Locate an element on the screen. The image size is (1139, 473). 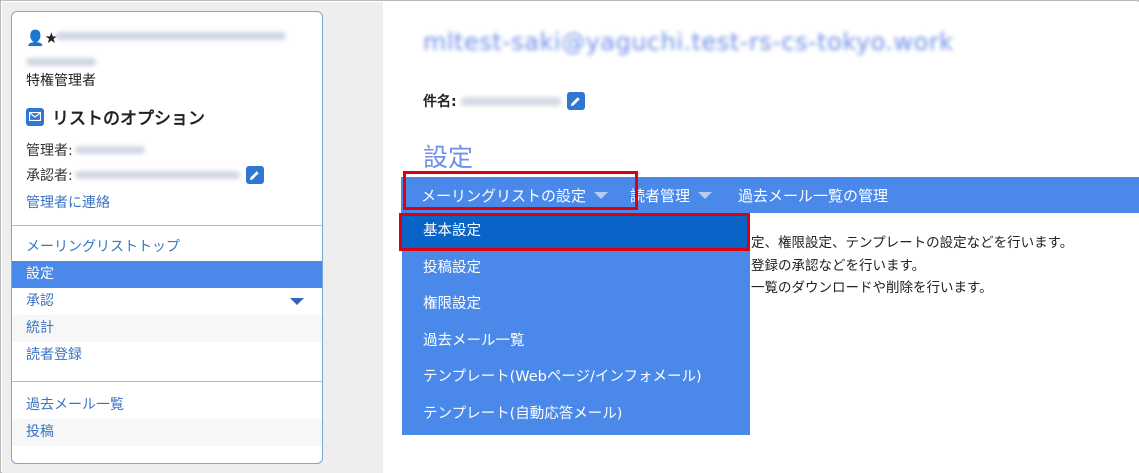
admin-label: 管理者: is located at coordinates (49, 151).